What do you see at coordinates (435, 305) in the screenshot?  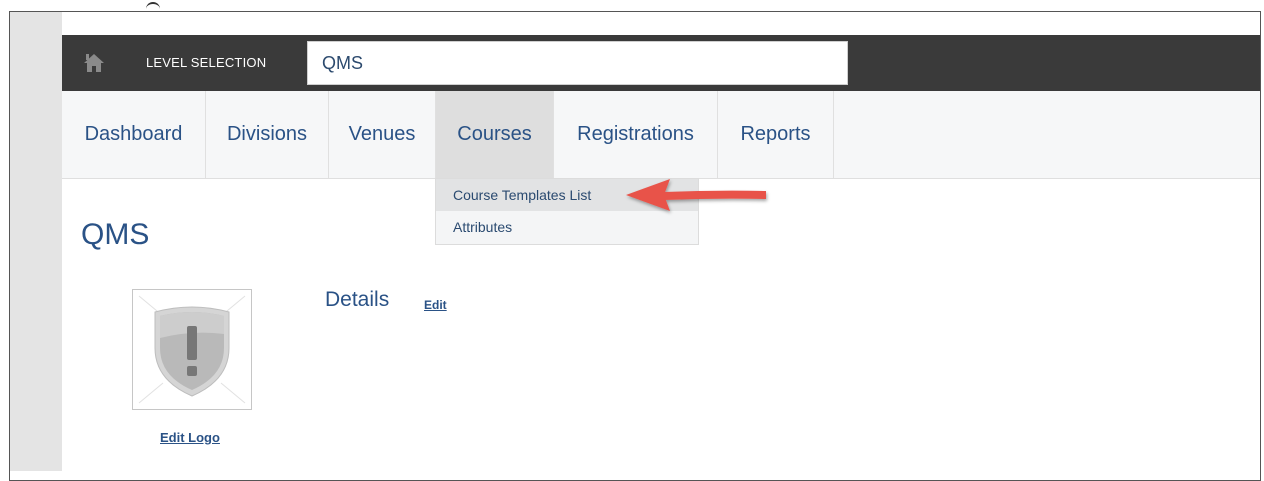 I see `details-edit-link: Edit` at bounding box center [435, 305].